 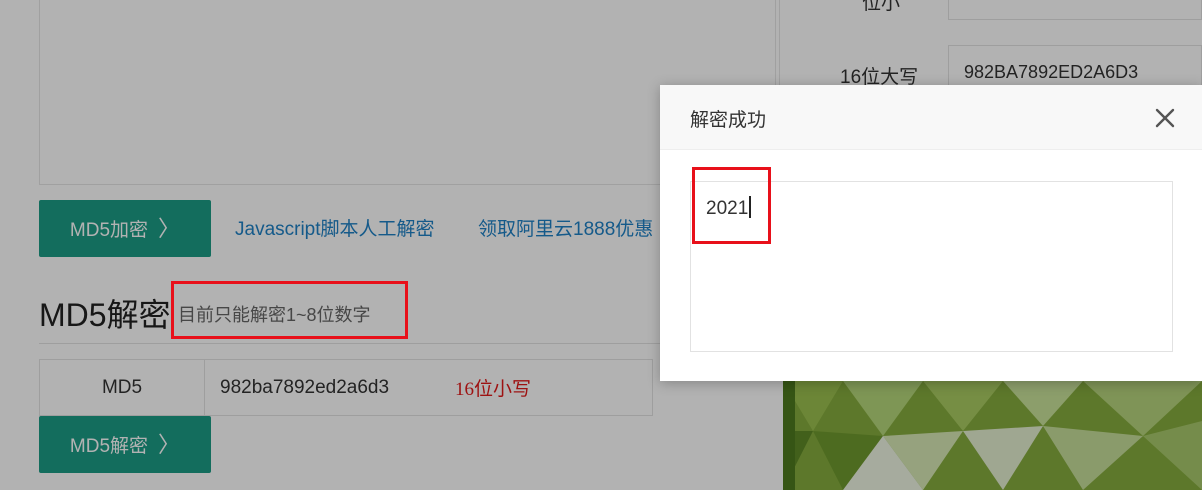 What do you see at coordinates (289, 310) in the screenshot?
I see `hint-highlight-box` at bounding box center [289, 310].